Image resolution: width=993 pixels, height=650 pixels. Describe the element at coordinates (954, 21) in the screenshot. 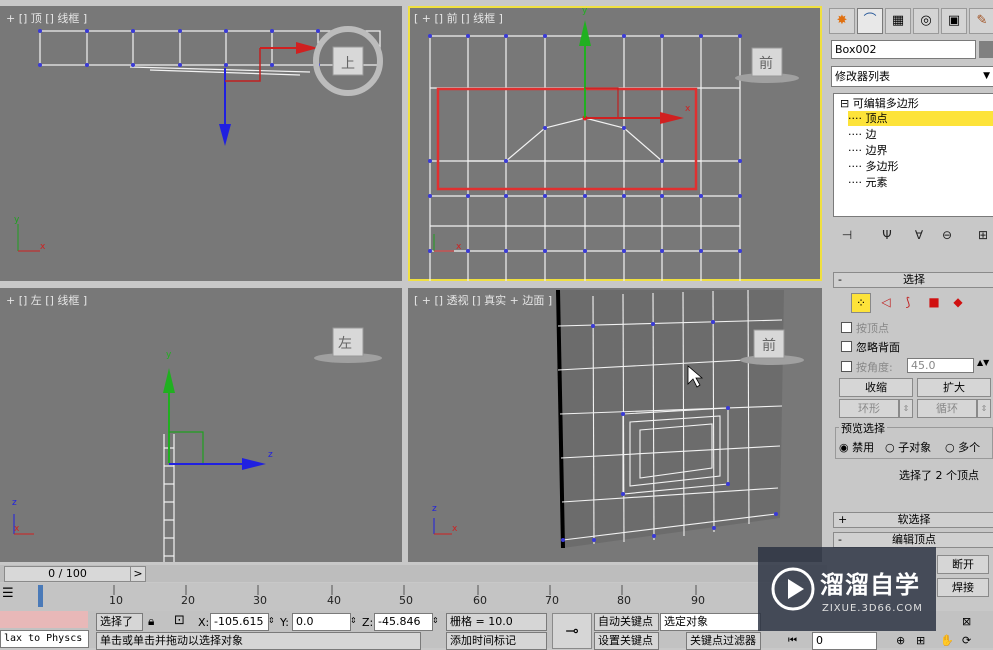

I see `display-tab-icon: ▣` at that location.